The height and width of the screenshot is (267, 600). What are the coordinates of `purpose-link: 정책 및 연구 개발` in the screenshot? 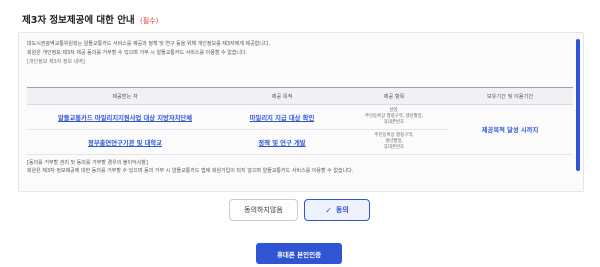 It's located at (282, 142).